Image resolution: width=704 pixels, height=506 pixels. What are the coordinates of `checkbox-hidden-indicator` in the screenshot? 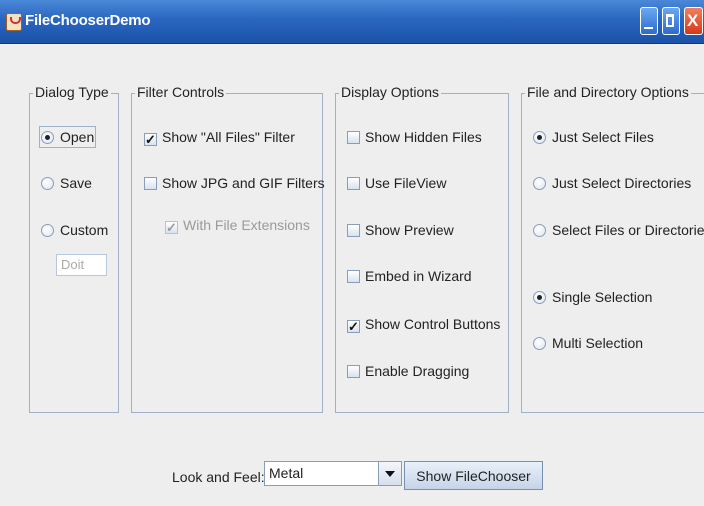 It's located at (353, 137).